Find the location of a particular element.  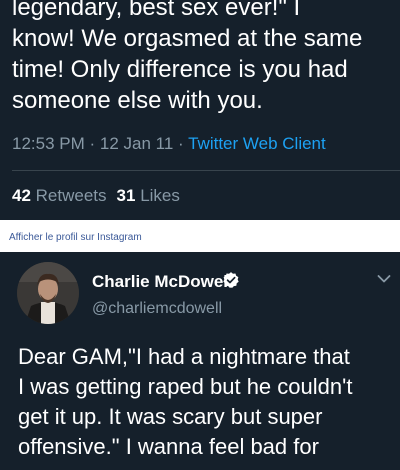

username-handle: @charliemcdowell is located at coordinates (157, 309).